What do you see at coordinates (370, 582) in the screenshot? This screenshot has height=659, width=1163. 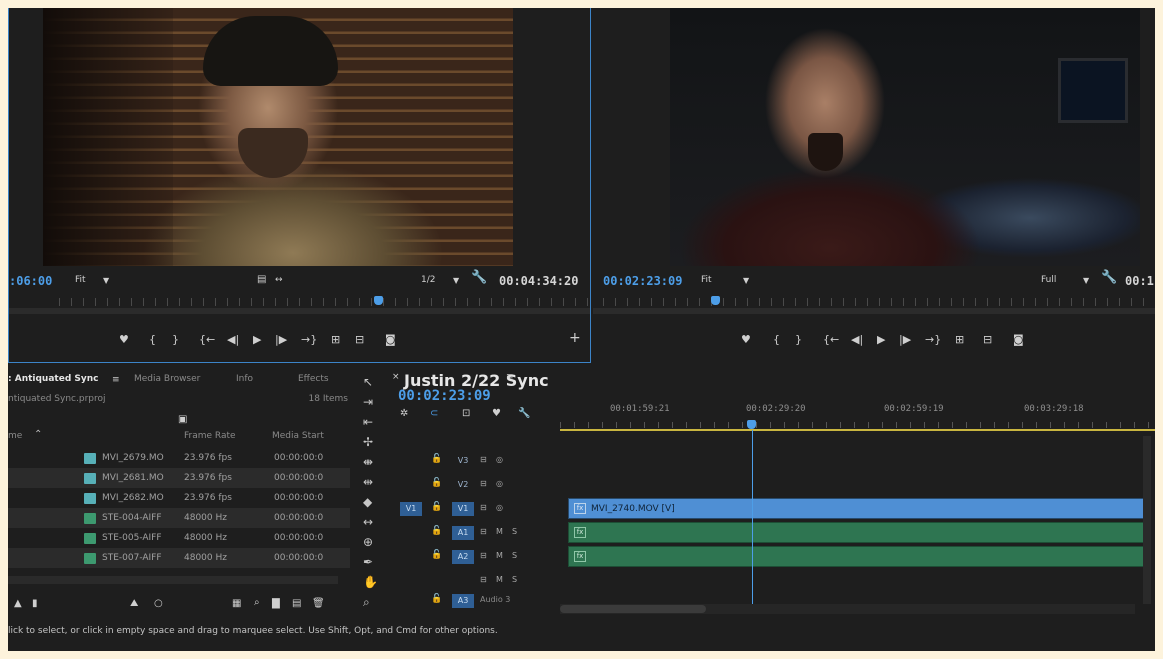 I see `hand-tool-icon: ✋` at bounding box center [370, 582].